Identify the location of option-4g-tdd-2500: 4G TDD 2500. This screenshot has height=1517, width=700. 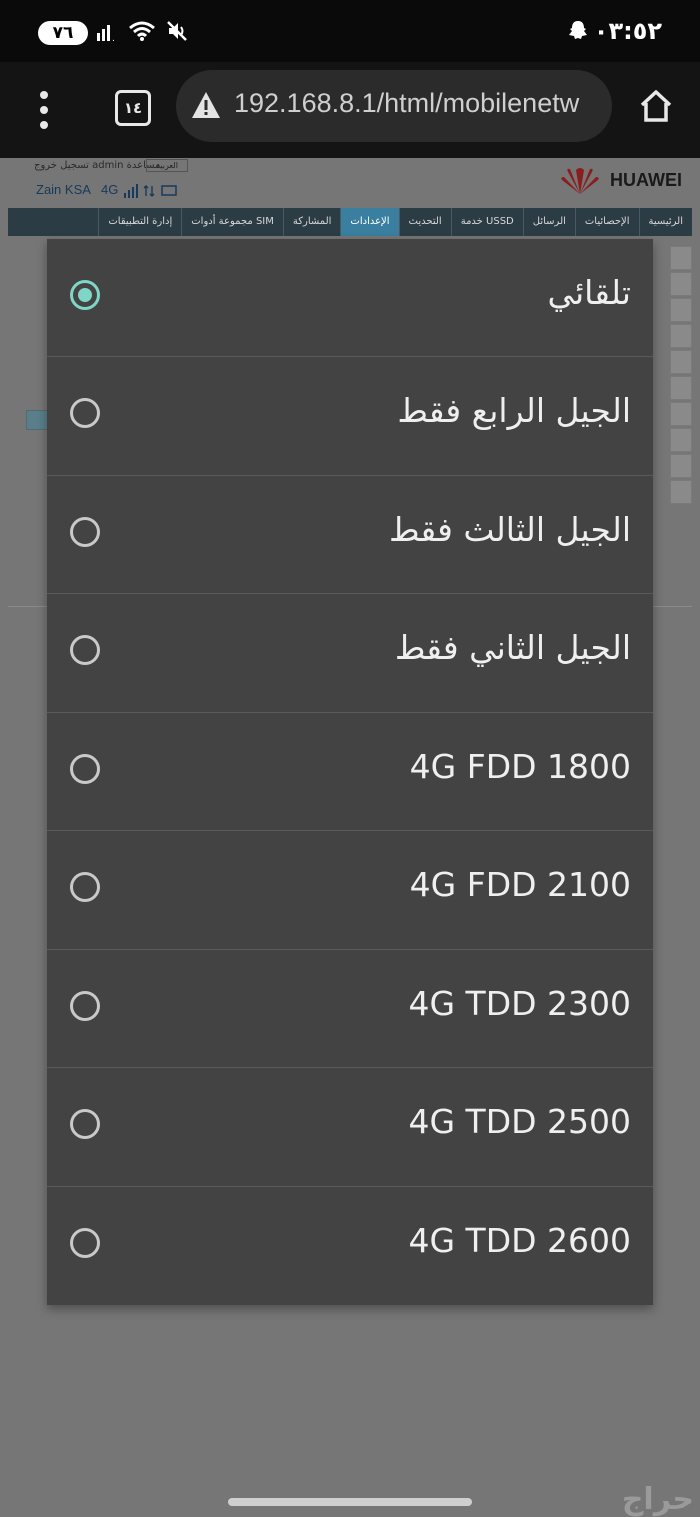
(350, 1127).